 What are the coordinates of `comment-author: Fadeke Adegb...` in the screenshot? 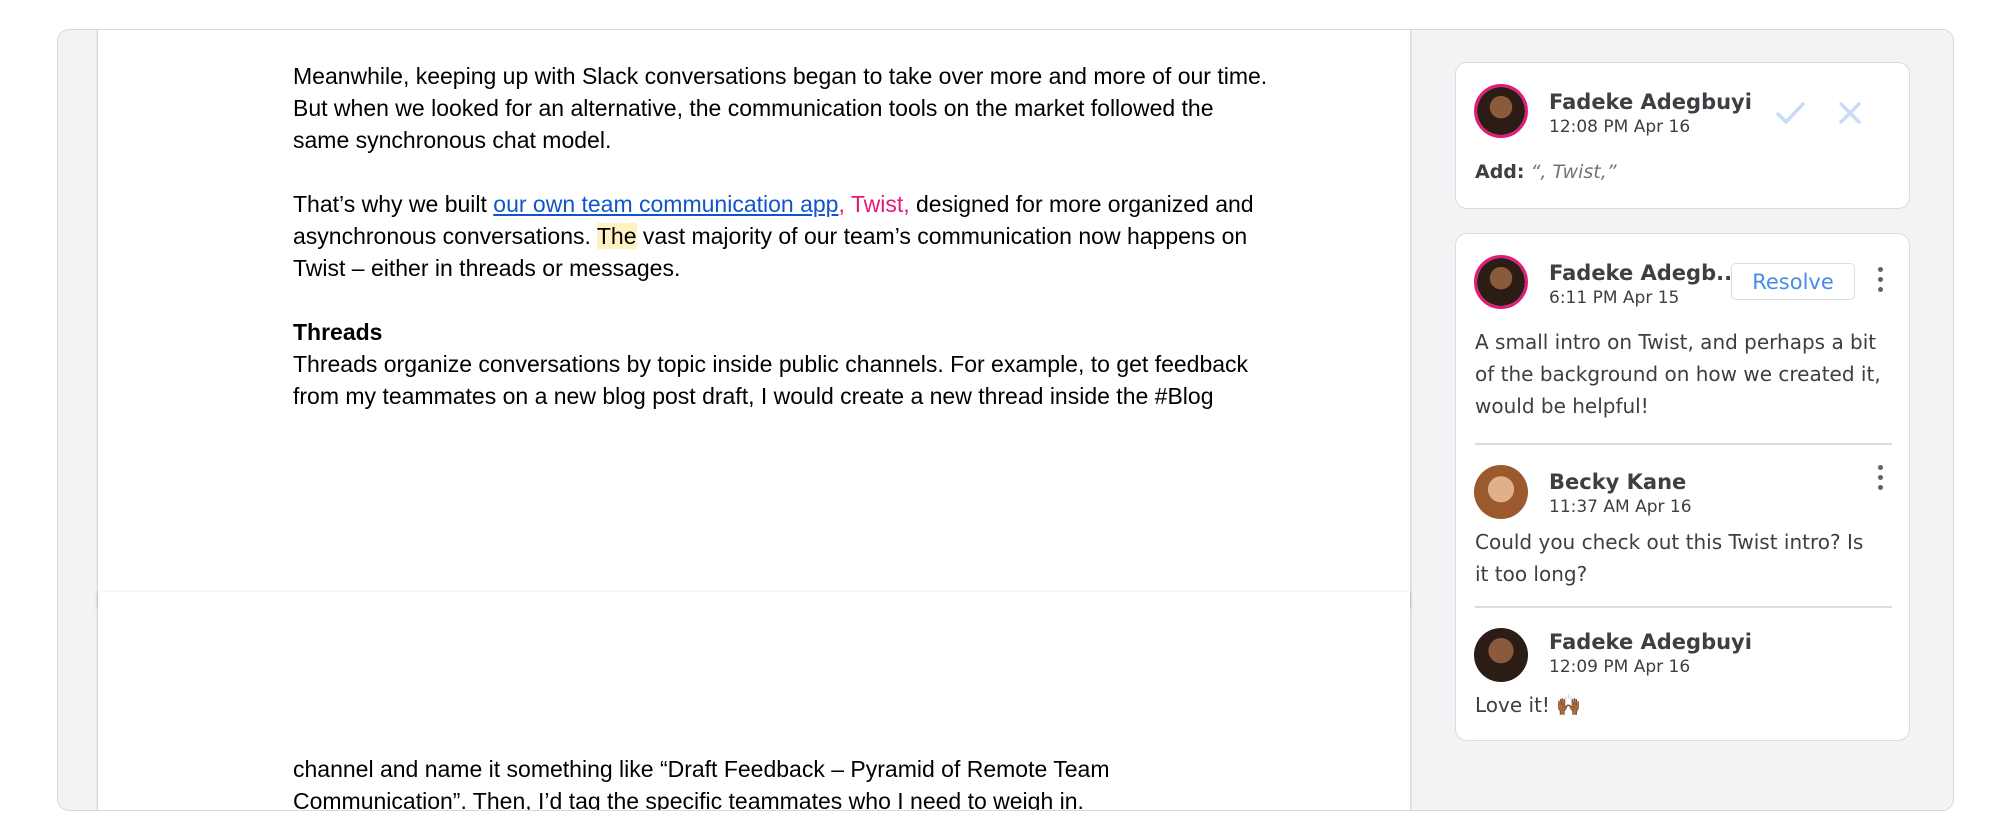 It's located at (1645, 273).